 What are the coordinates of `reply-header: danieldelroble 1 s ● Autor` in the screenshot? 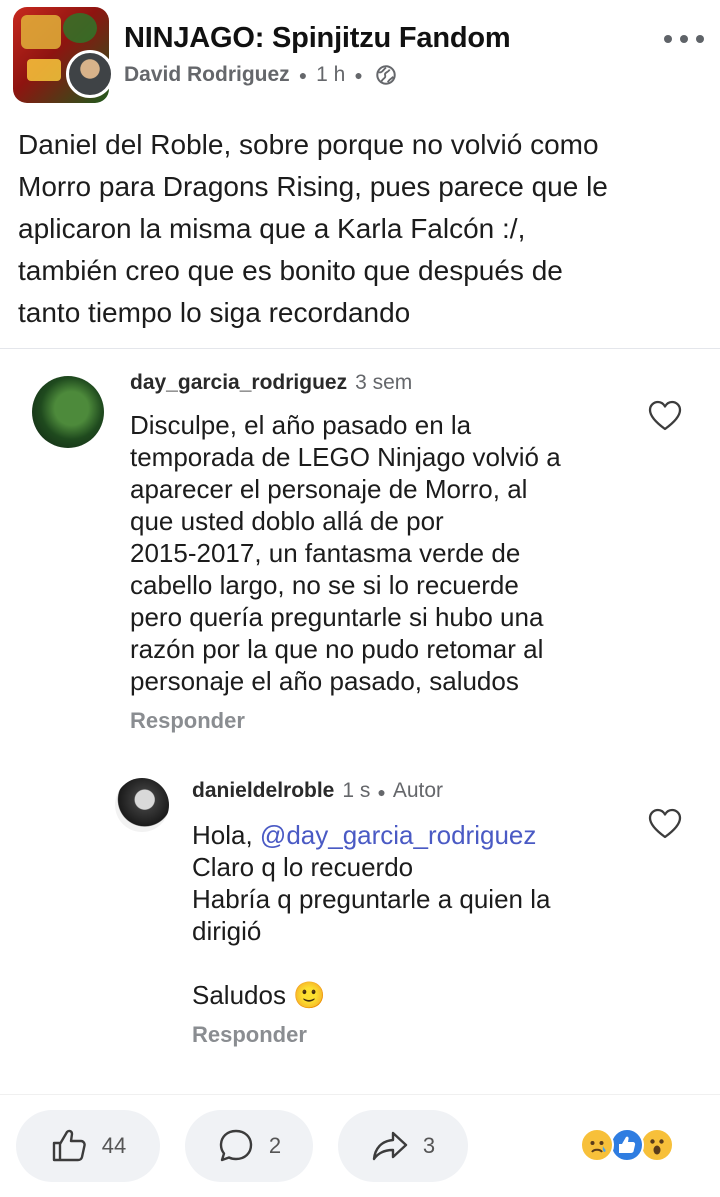 It's located at (317, 791).